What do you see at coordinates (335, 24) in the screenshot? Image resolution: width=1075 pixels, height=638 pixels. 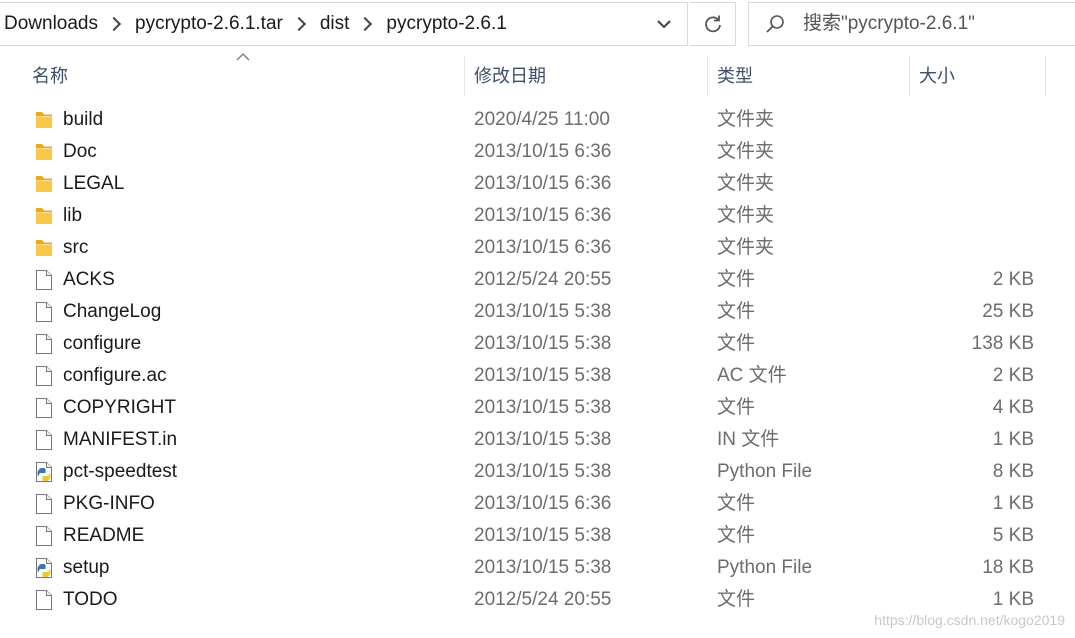 I see `breadcrumb-item-dist: dist` at bounding box center [335, 24].